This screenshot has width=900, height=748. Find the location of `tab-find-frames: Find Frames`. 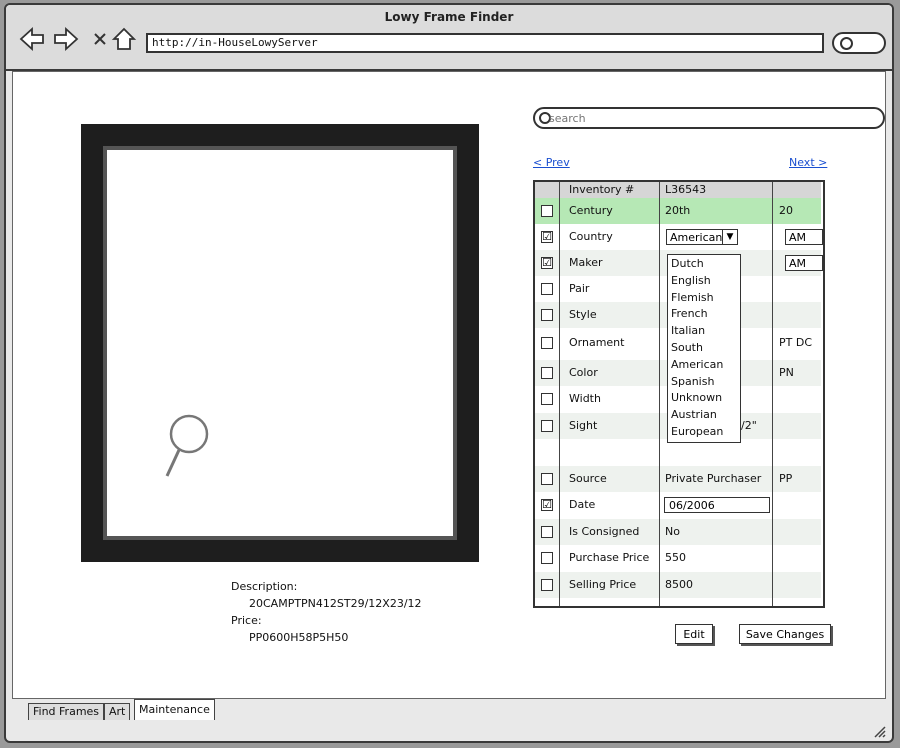

tab-find-frames: Find Frames is located at coordinates (66, 711).